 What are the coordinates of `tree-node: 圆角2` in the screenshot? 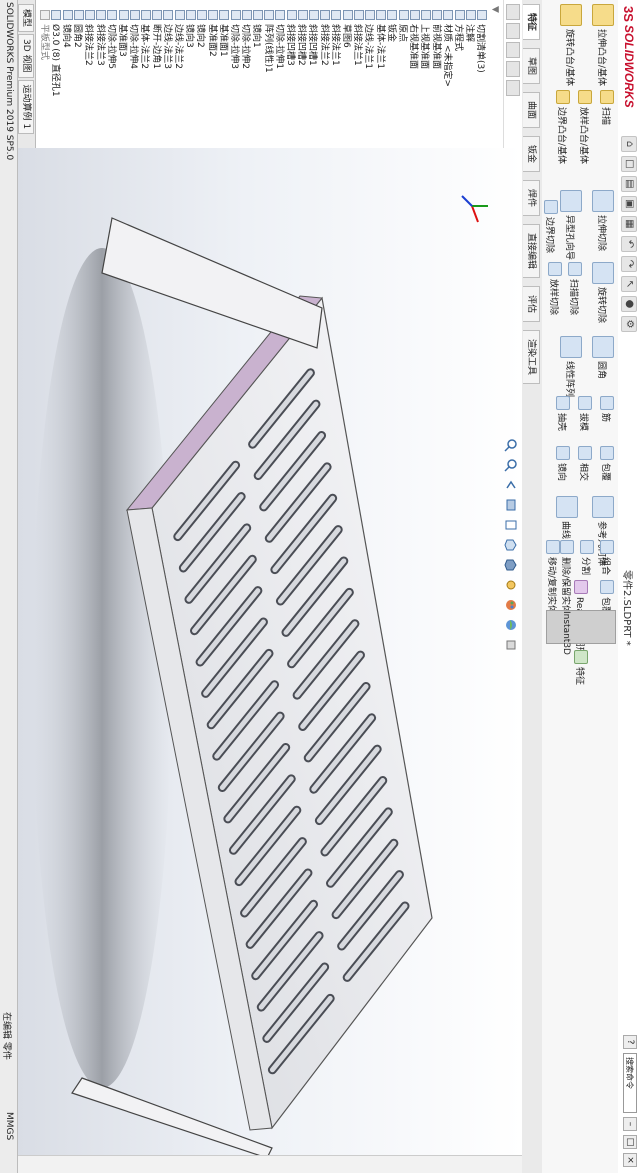 It's located at (78, 29).